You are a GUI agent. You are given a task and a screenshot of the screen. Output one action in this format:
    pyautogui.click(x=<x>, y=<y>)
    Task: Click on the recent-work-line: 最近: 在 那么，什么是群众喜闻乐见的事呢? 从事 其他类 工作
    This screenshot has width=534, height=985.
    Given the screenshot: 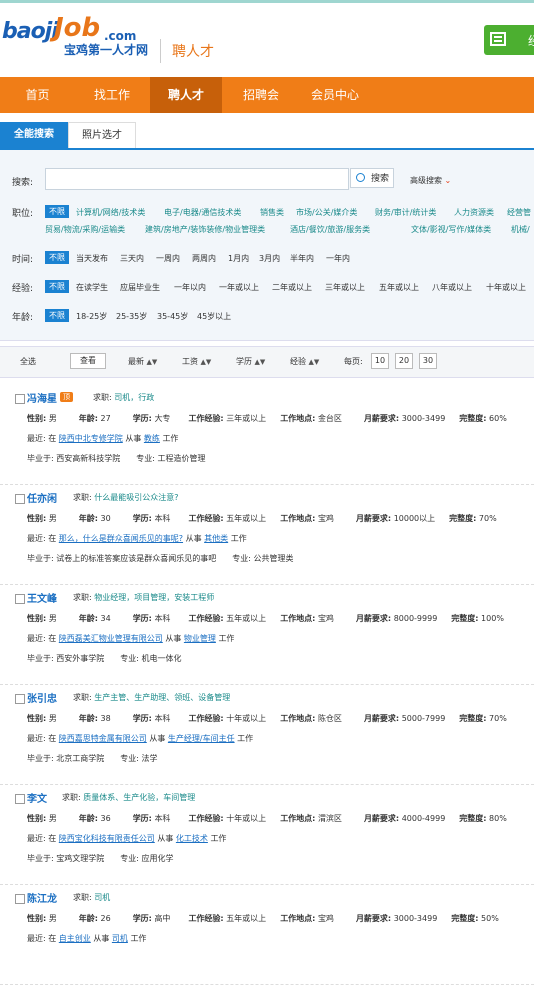 What is the action you would take?
    pyautogui.click(x=137, y=538)
    